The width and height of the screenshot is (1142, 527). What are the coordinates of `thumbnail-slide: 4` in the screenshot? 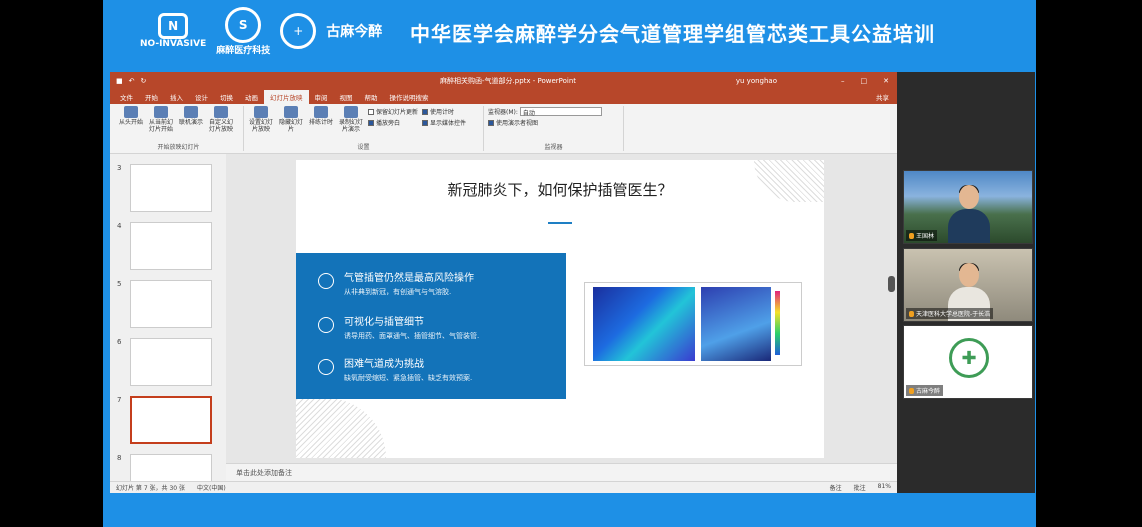 It's located at (164, 247).